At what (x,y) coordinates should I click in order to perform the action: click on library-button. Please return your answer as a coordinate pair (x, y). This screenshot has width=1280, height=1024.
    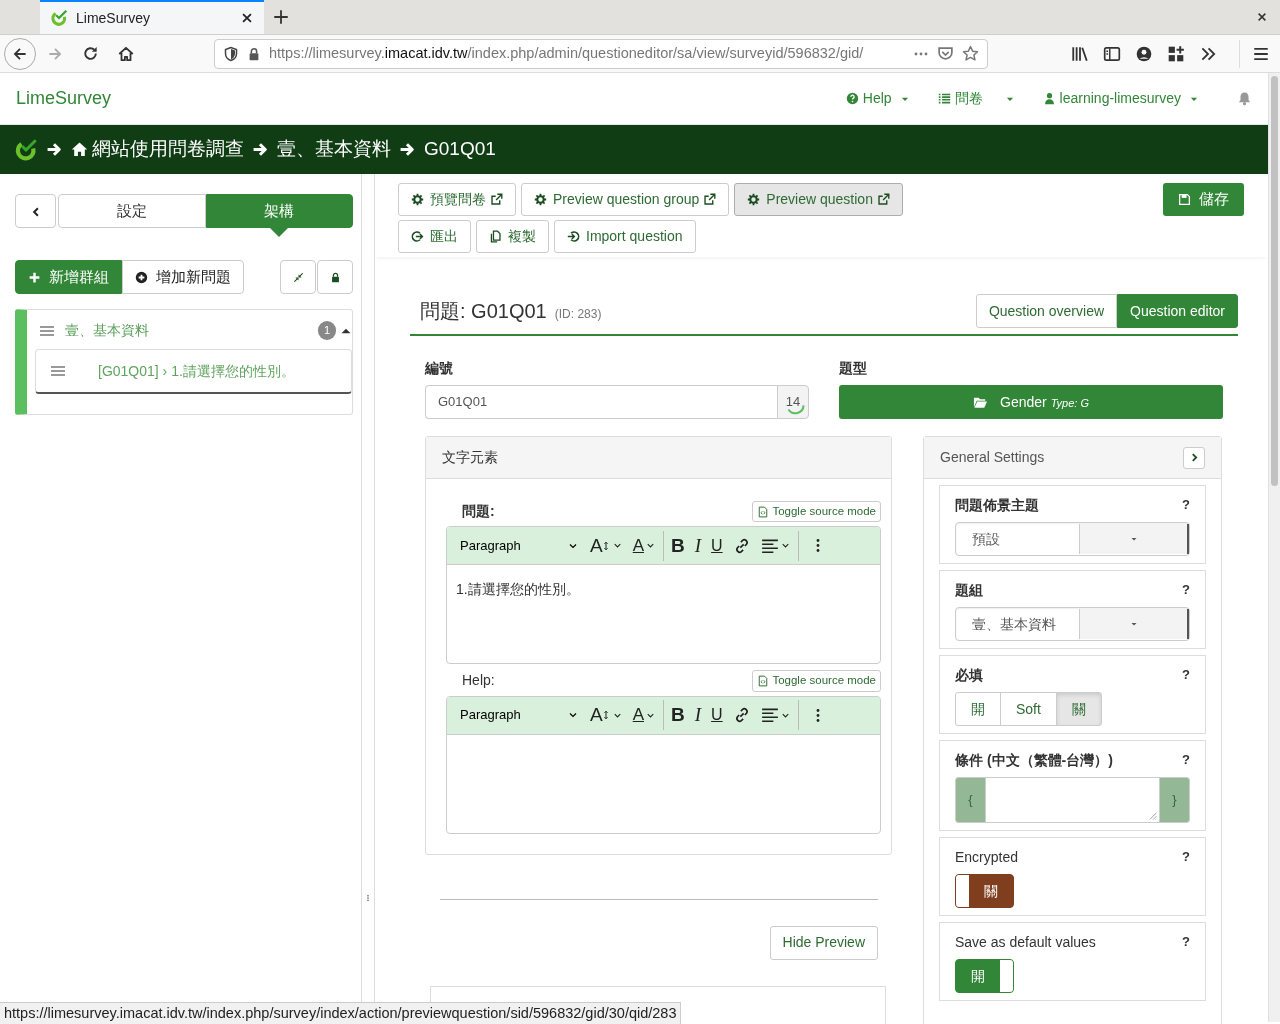
    Looking at the image, I should click on (1080, 53).